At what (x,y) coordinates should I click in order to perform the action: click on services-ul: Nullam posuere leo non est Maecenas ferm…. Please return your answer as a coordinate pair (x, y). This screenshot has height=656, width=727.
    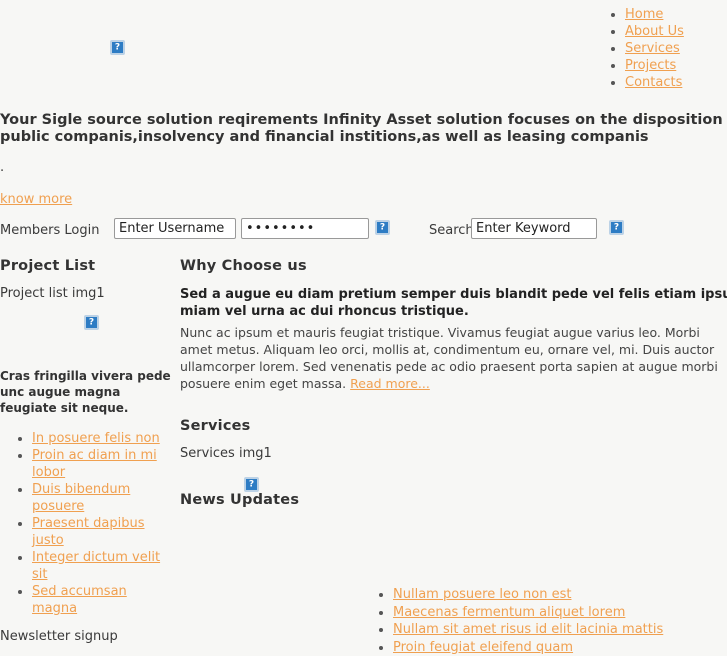
    Looking at the image, I should click on (540, 621).